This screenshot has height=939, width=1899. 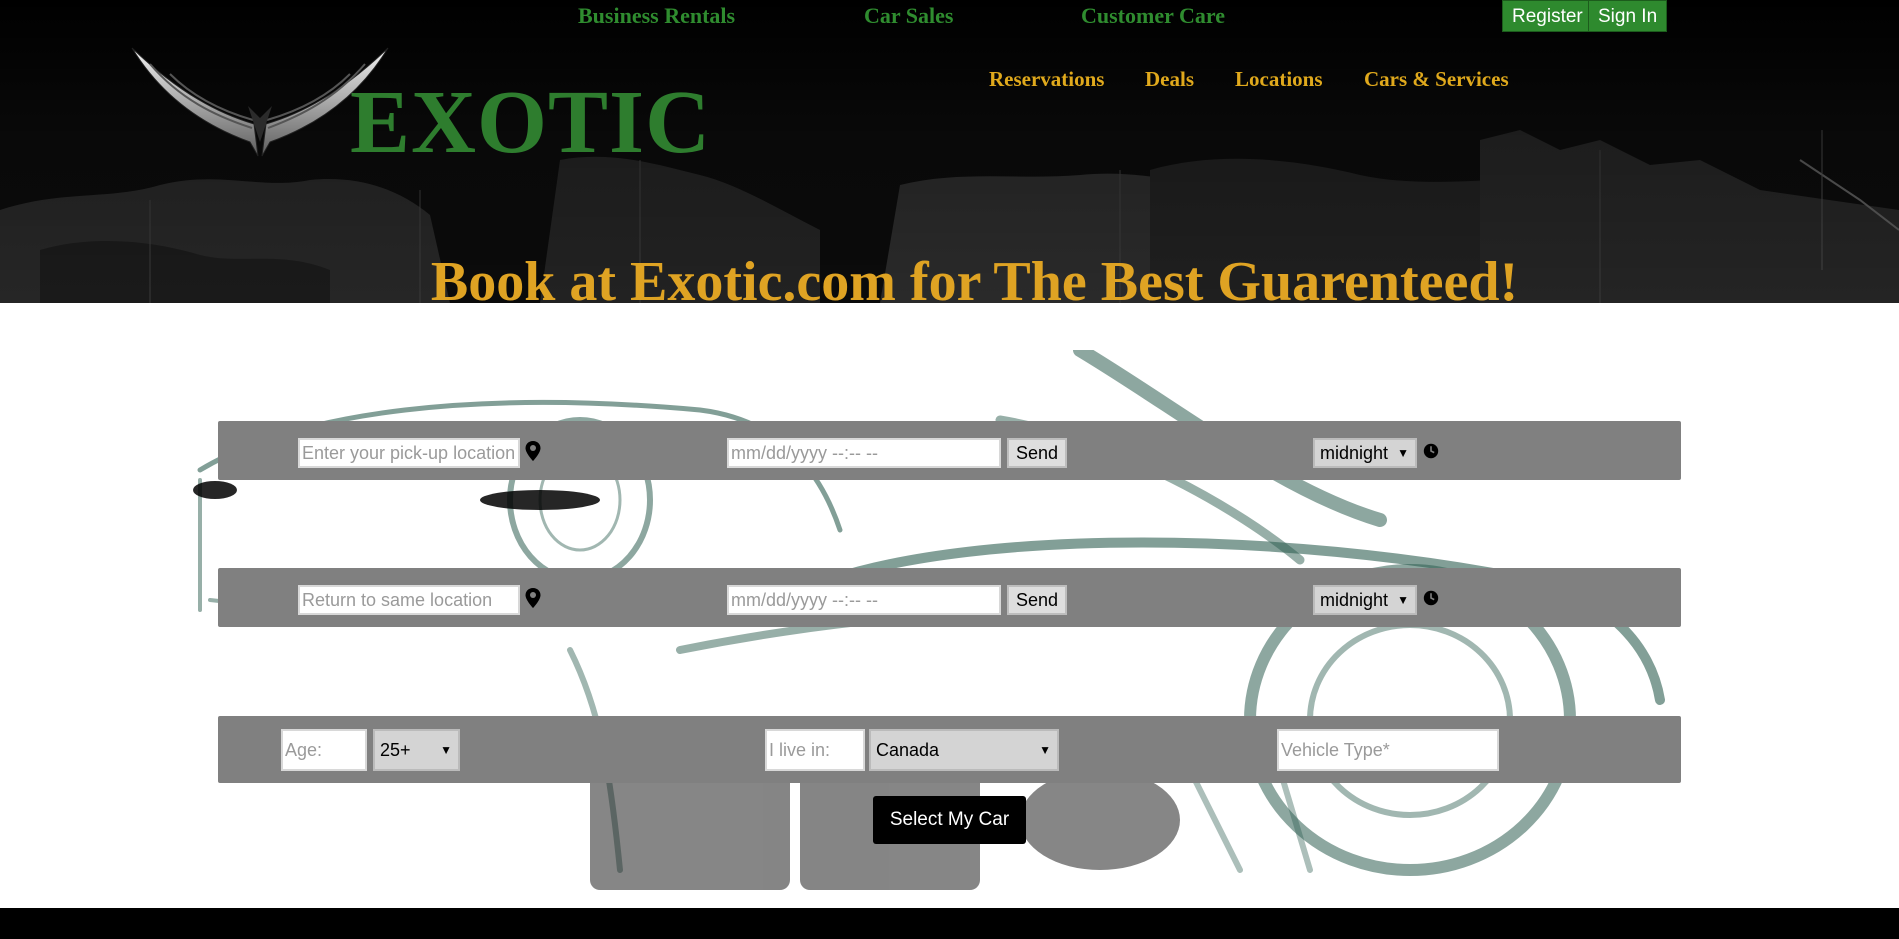 What do you see at coordinates (656, 16) in the screenshot?
I see `business-rentals-link: Business Rentals` at bounding box center [656, 16].